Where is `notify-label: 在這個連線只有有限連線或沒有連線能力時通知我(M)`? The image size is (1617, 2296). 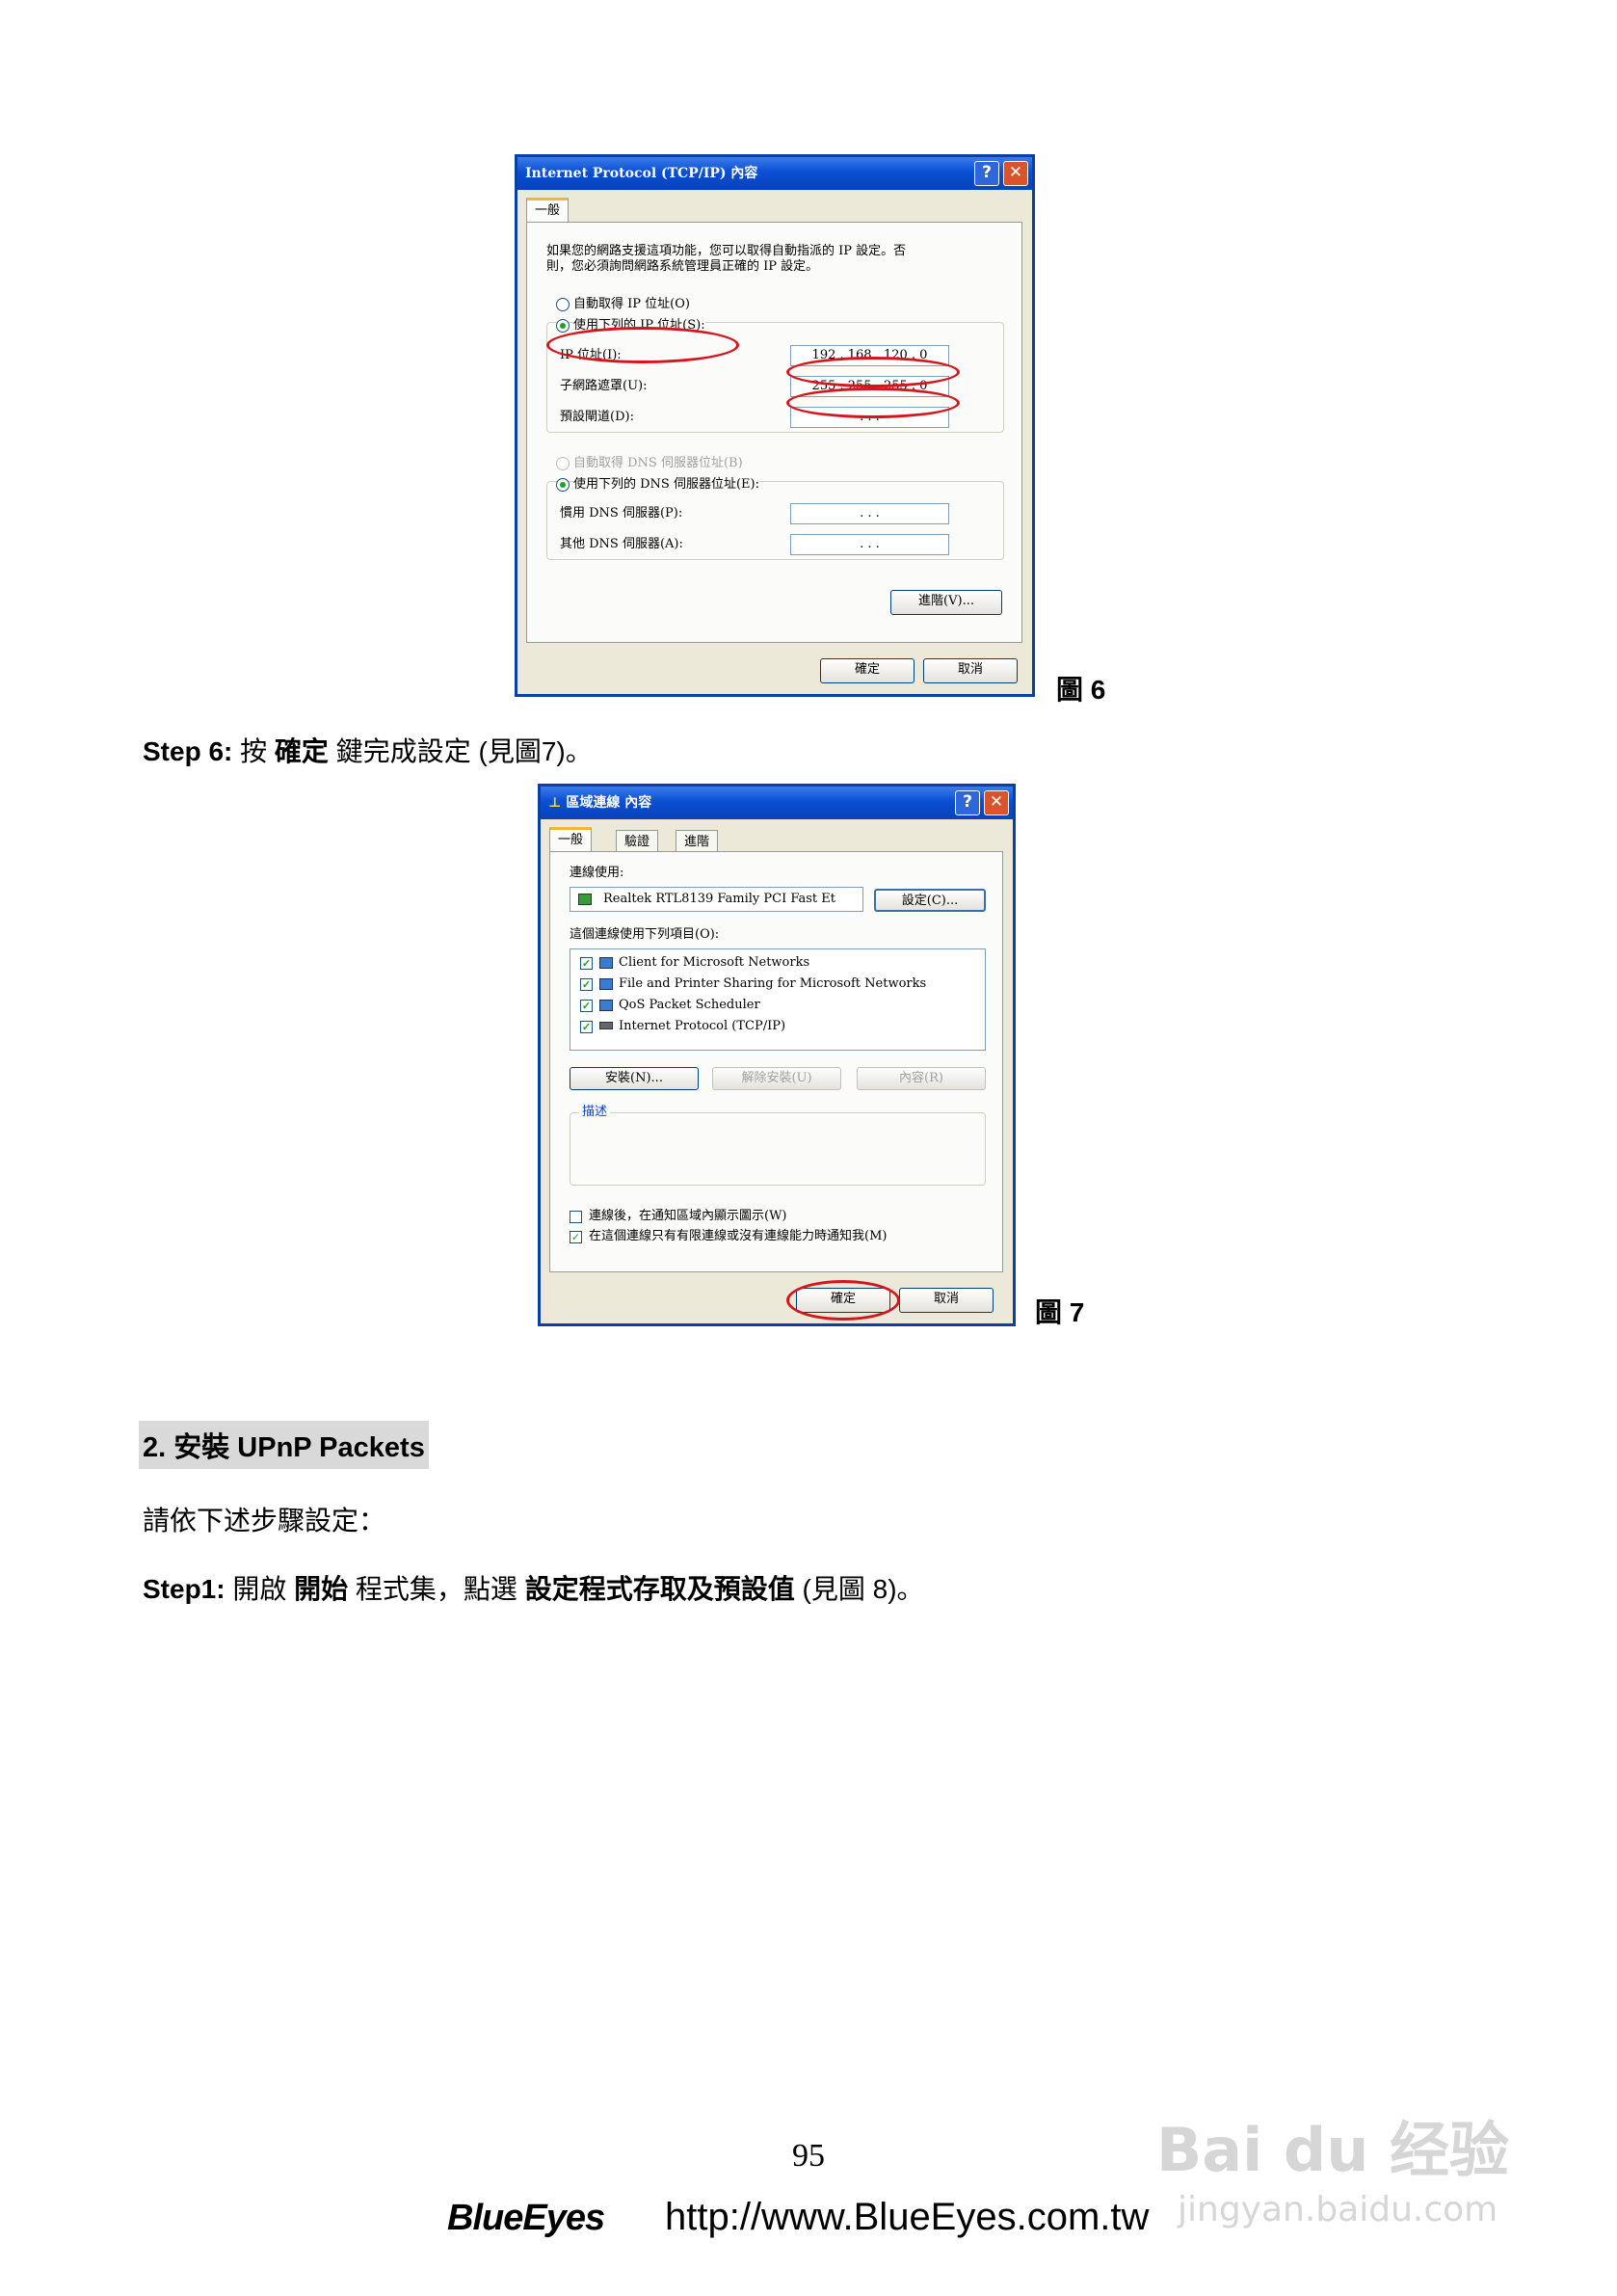 notify-label: 在這個連線只有有限連線或沒有連線能力時通知我(M) is located at coordinates (738, 1236).